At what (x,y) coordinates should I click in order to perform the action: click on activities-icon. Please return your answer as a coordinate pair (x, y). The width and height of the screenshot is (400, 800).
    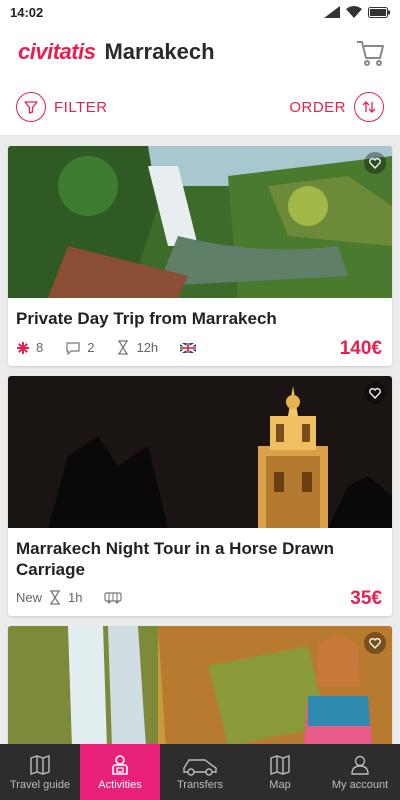
    Looking at the image, I should click on (120, 764).